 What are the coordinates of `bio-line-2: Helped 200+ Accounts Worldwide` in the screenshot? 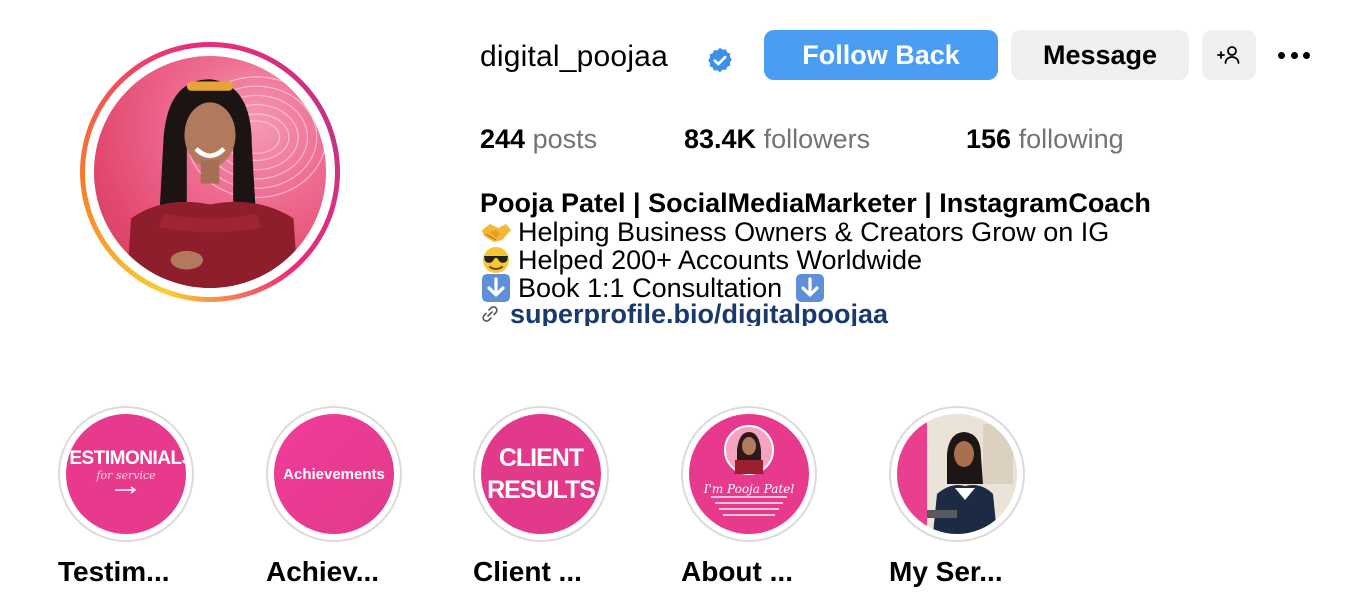 It's located at (900, 260).